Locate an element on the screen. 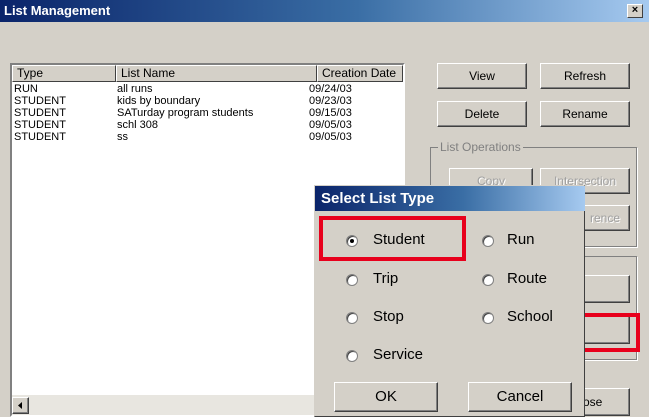  radio-school is located at coordinates (488, 318).